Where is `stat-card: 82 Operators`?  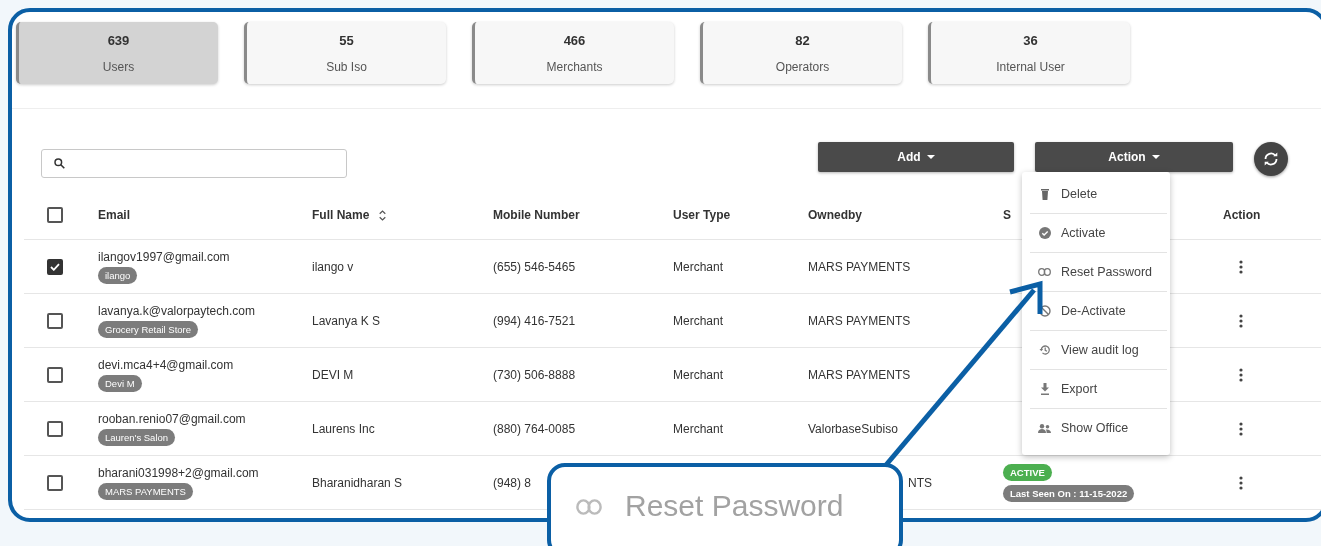 stat-card: 82 Operators is located at coordinates (801, 53).